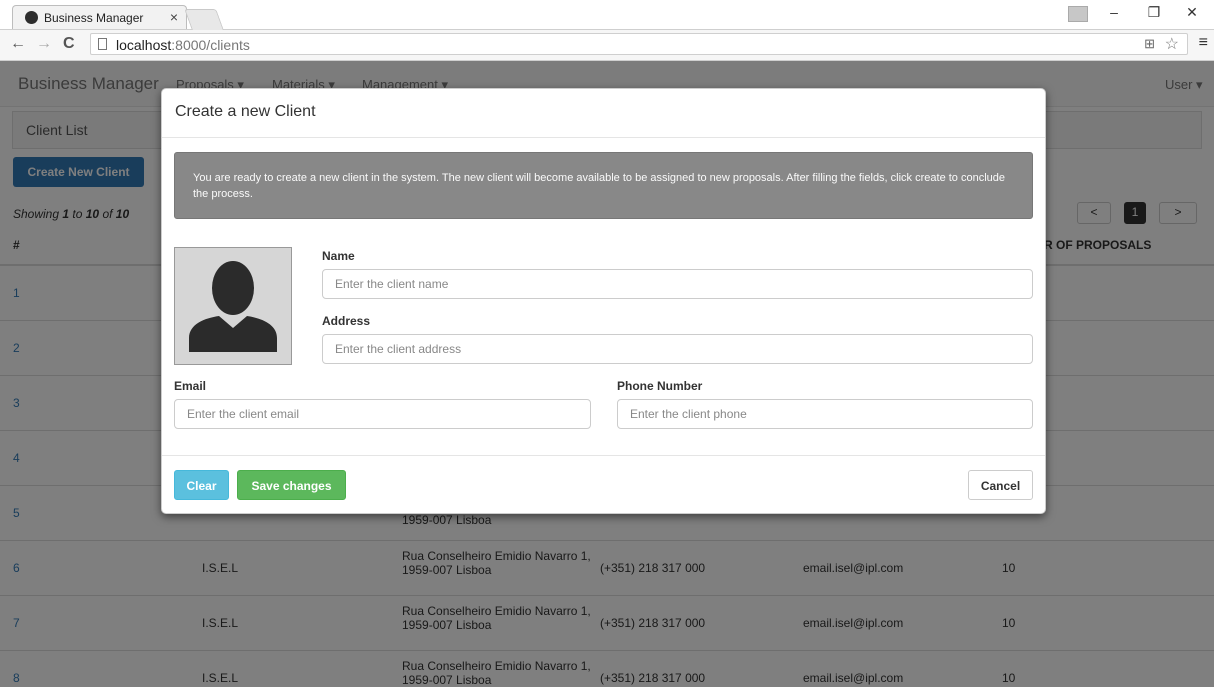  Describe the element at coordinates (603, 137) in the screenshot. I see `modal-header-divider` at that location.